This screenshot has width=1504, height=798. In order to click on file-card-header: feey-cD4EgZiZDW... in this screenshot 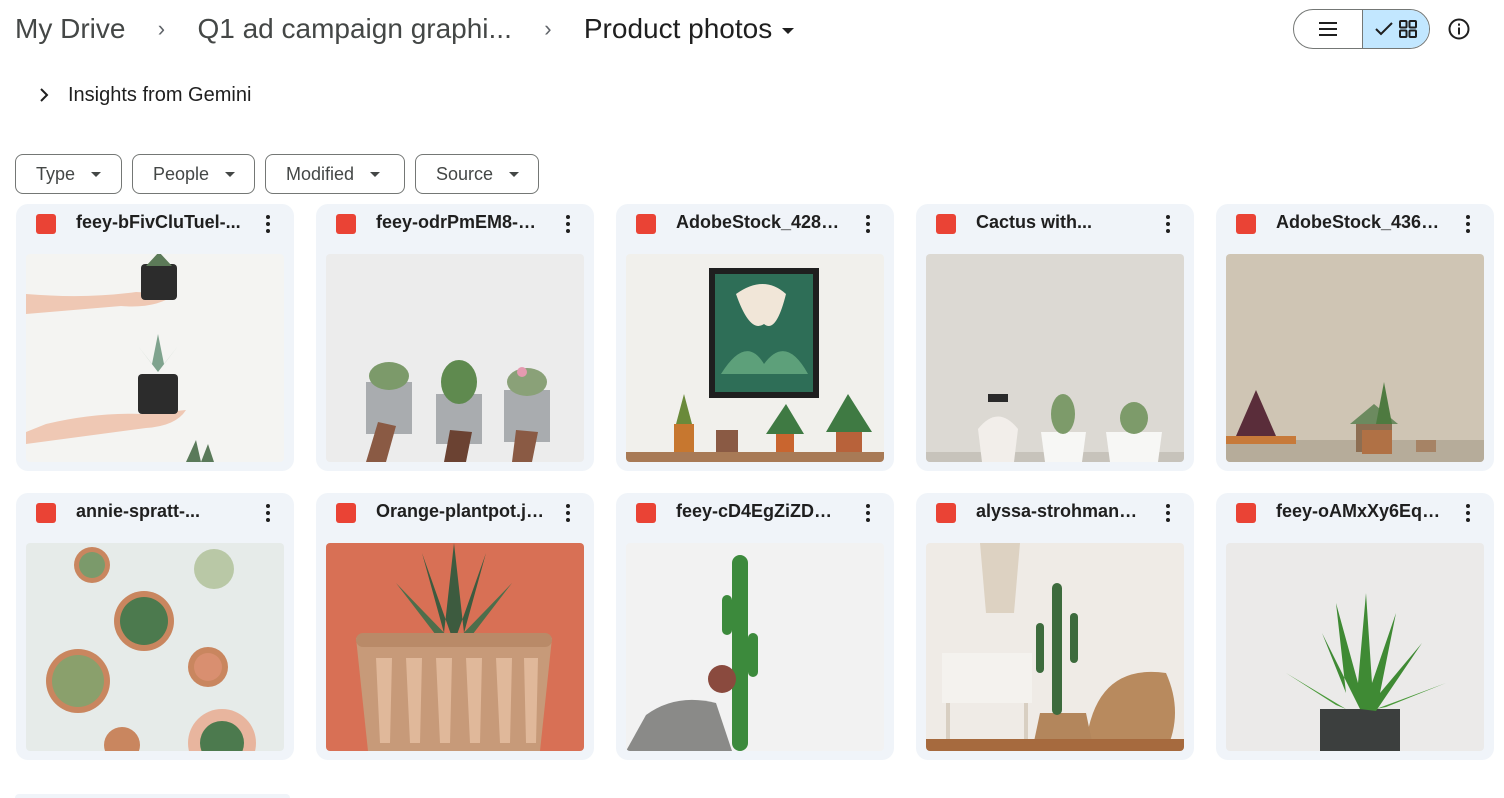, I will do `click(755, 513)`.